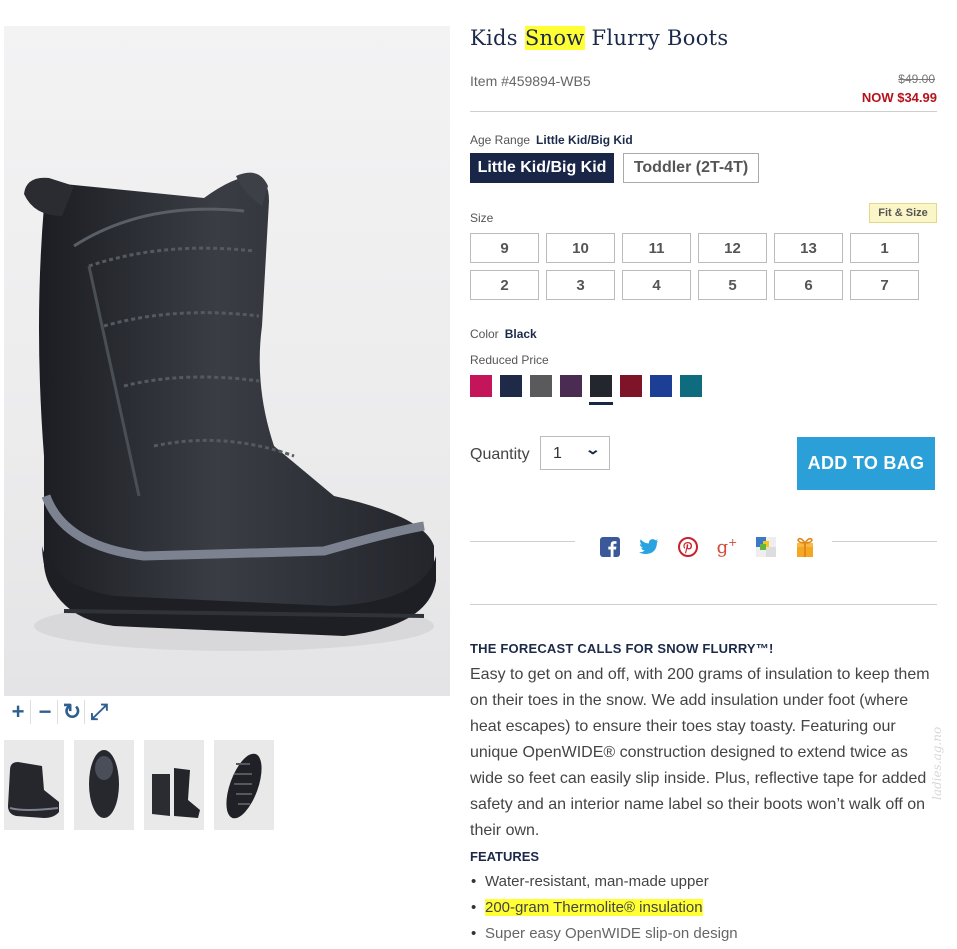 The height and width of the screenshot is (949, 957). I want to click on reduced-price-label: Reduced Price, so click(509, 360).